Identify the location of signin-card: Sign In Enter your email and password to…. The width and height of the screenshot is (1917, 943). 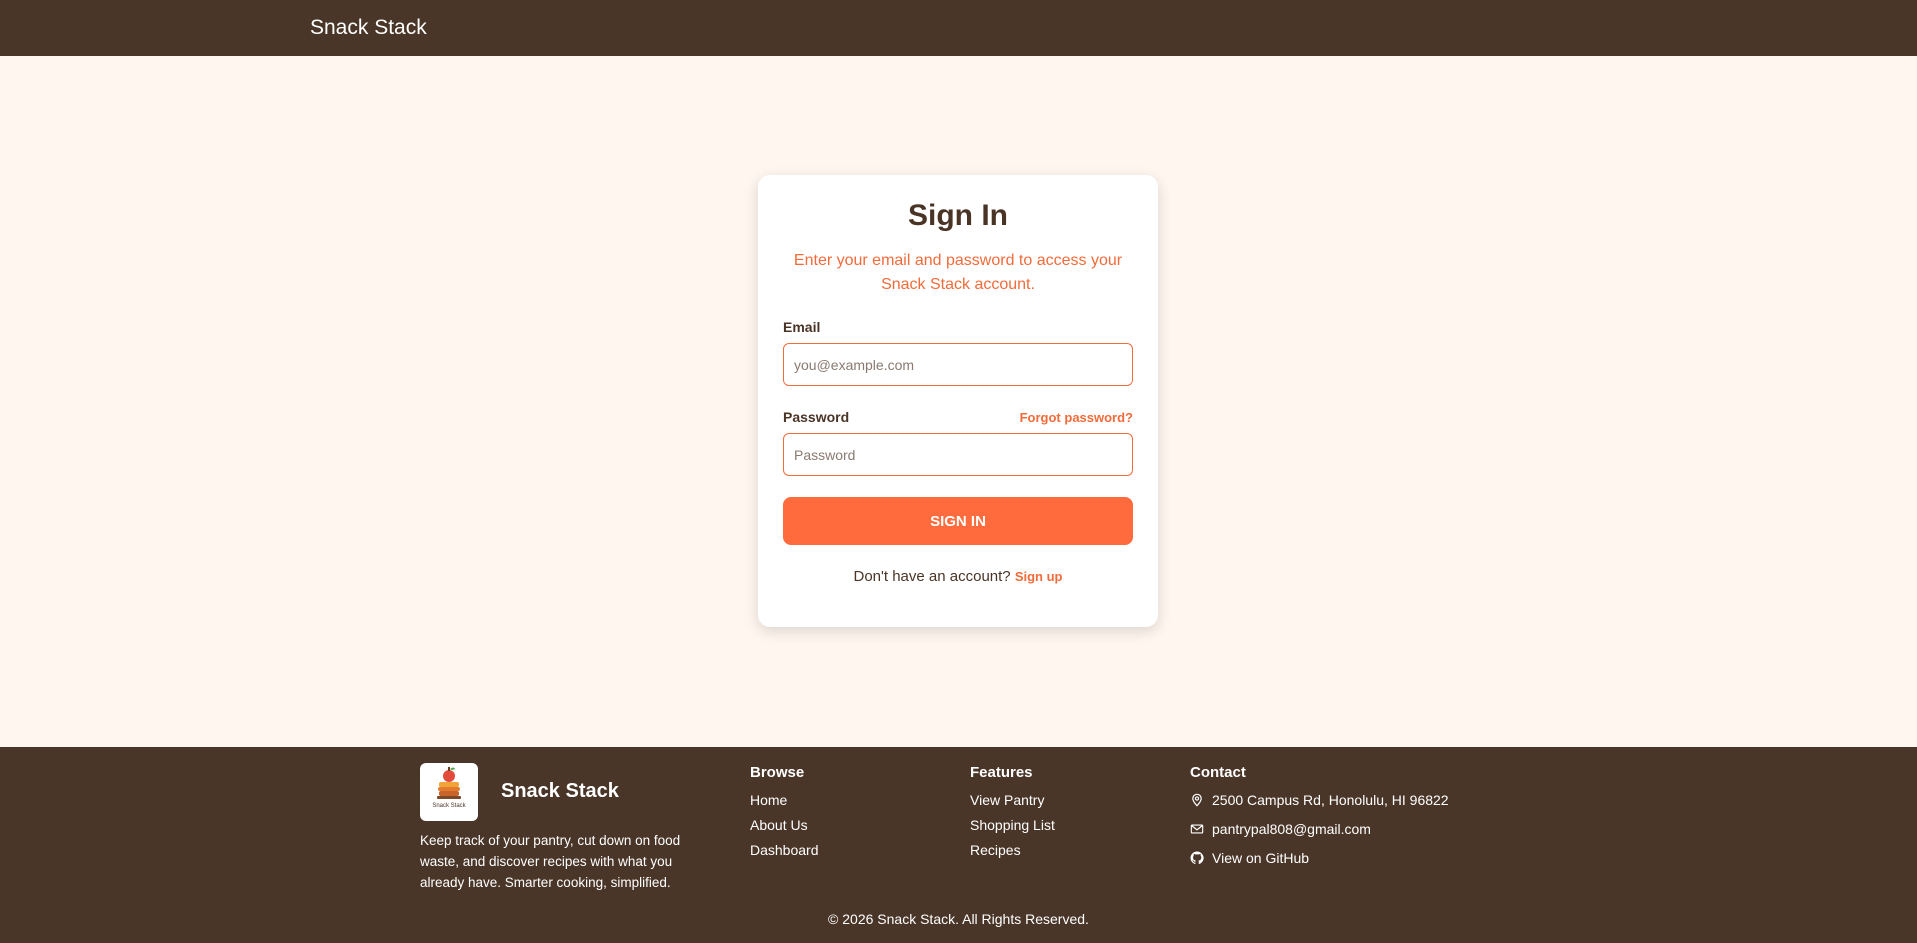
(958, 401).